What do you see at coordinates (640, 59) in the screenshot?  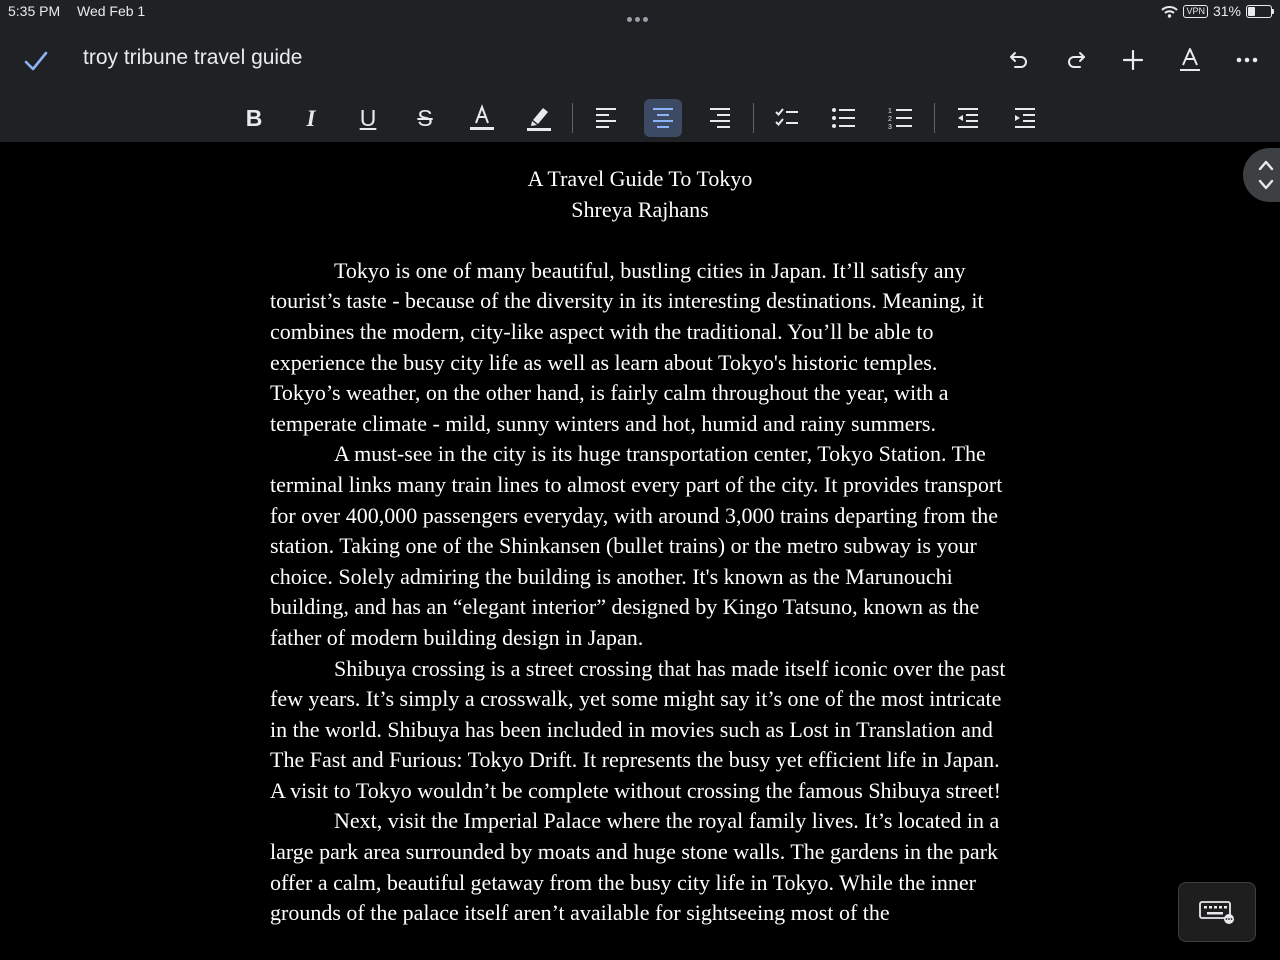 I see `title-bar: troy tribune travel guide` at bounding box center [640, 59].